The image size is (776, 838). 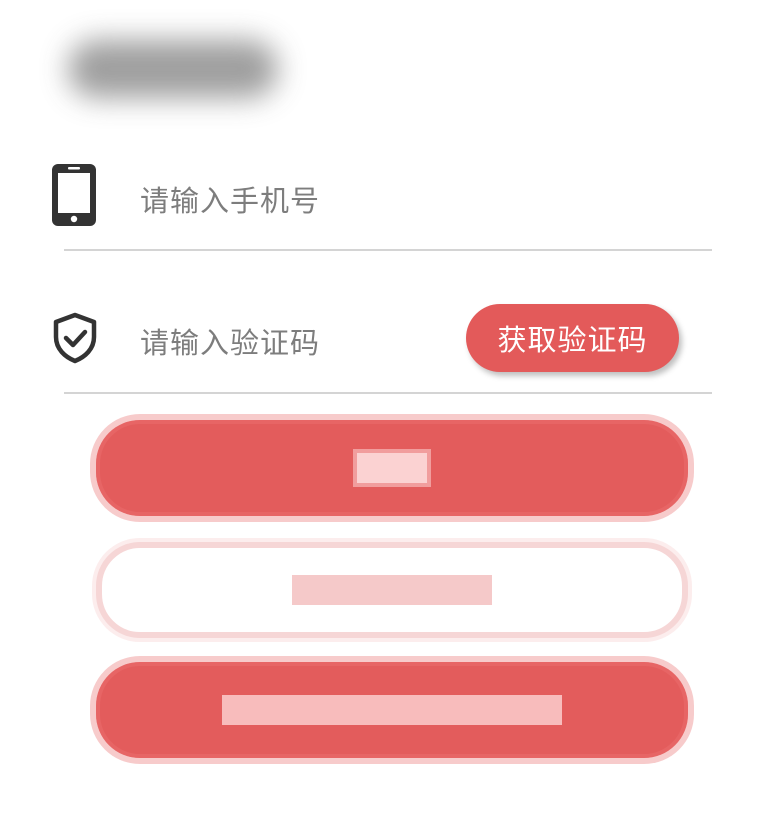 I want to click on code-input-placeholder: 请输入验证码, so click(x=230, y=341).